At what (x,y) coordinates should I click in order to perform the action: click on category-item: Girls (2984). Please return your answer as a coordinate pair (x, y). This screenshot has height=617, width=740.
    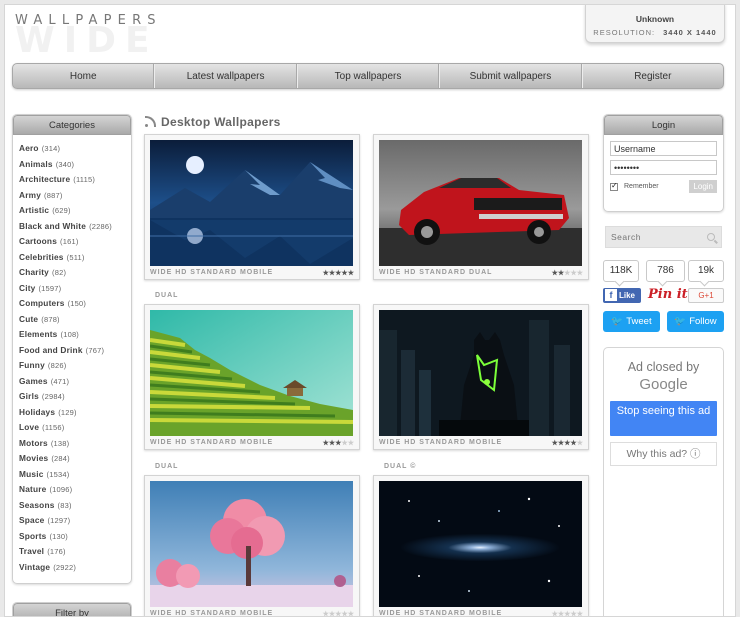
    Looking at the image, I should click on (75, 397).